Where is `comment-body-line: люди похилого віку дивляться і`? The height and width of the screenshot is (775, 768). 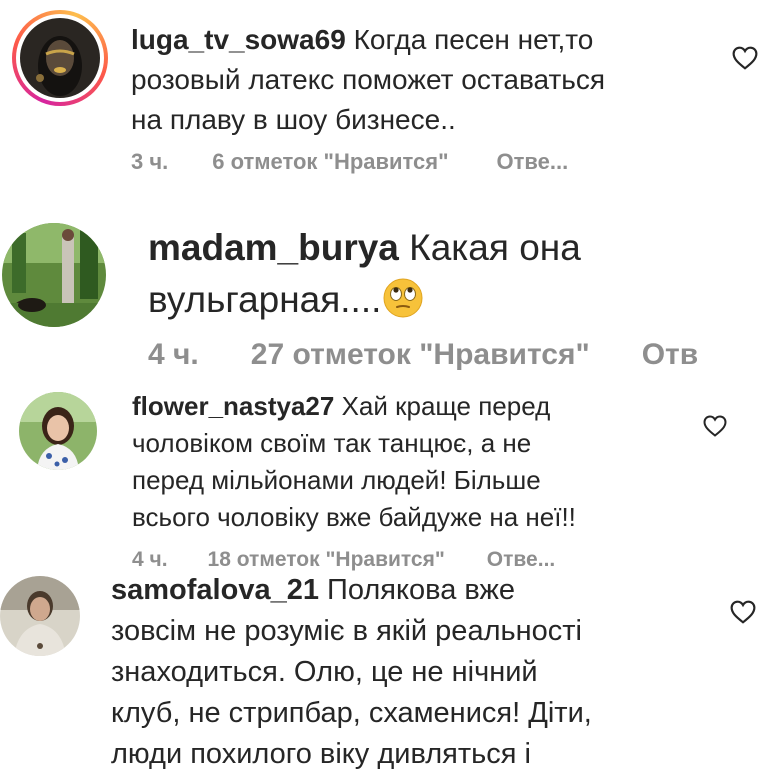
comment-body-line: люди похилого віку дивляться і is located at coordinates (321, 754).